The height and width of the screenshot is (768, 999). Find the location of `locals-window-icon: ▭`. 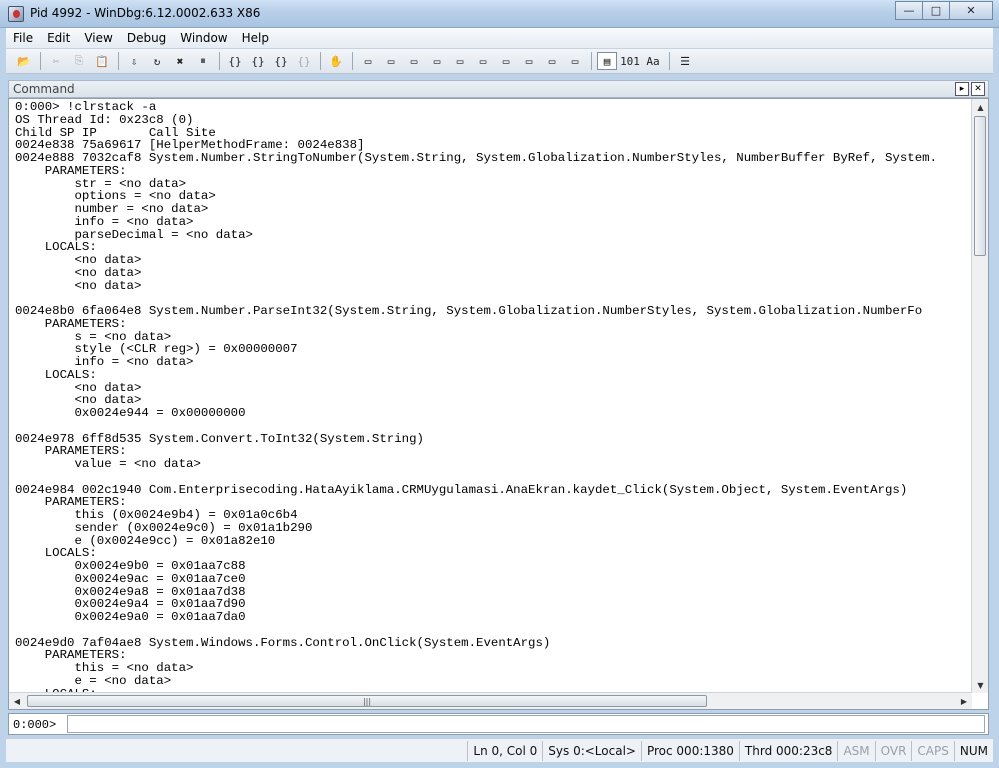

locals-window-icon: ▭ is located at coordinates (414, 61).